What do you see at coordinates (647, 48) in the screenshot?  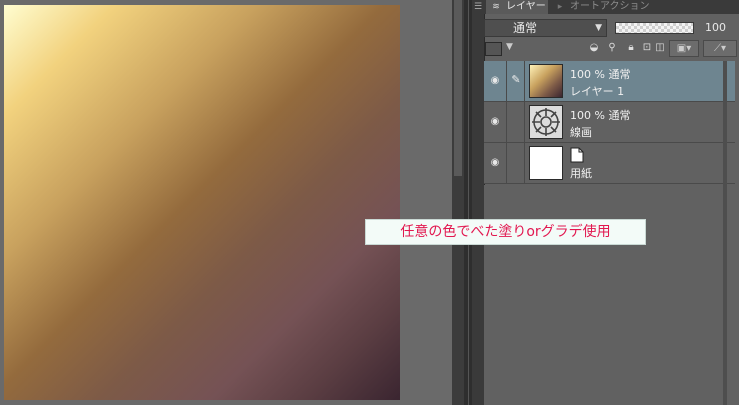 I see `lock-transparency-icon: ⊡` at bounding box center [647, 48].